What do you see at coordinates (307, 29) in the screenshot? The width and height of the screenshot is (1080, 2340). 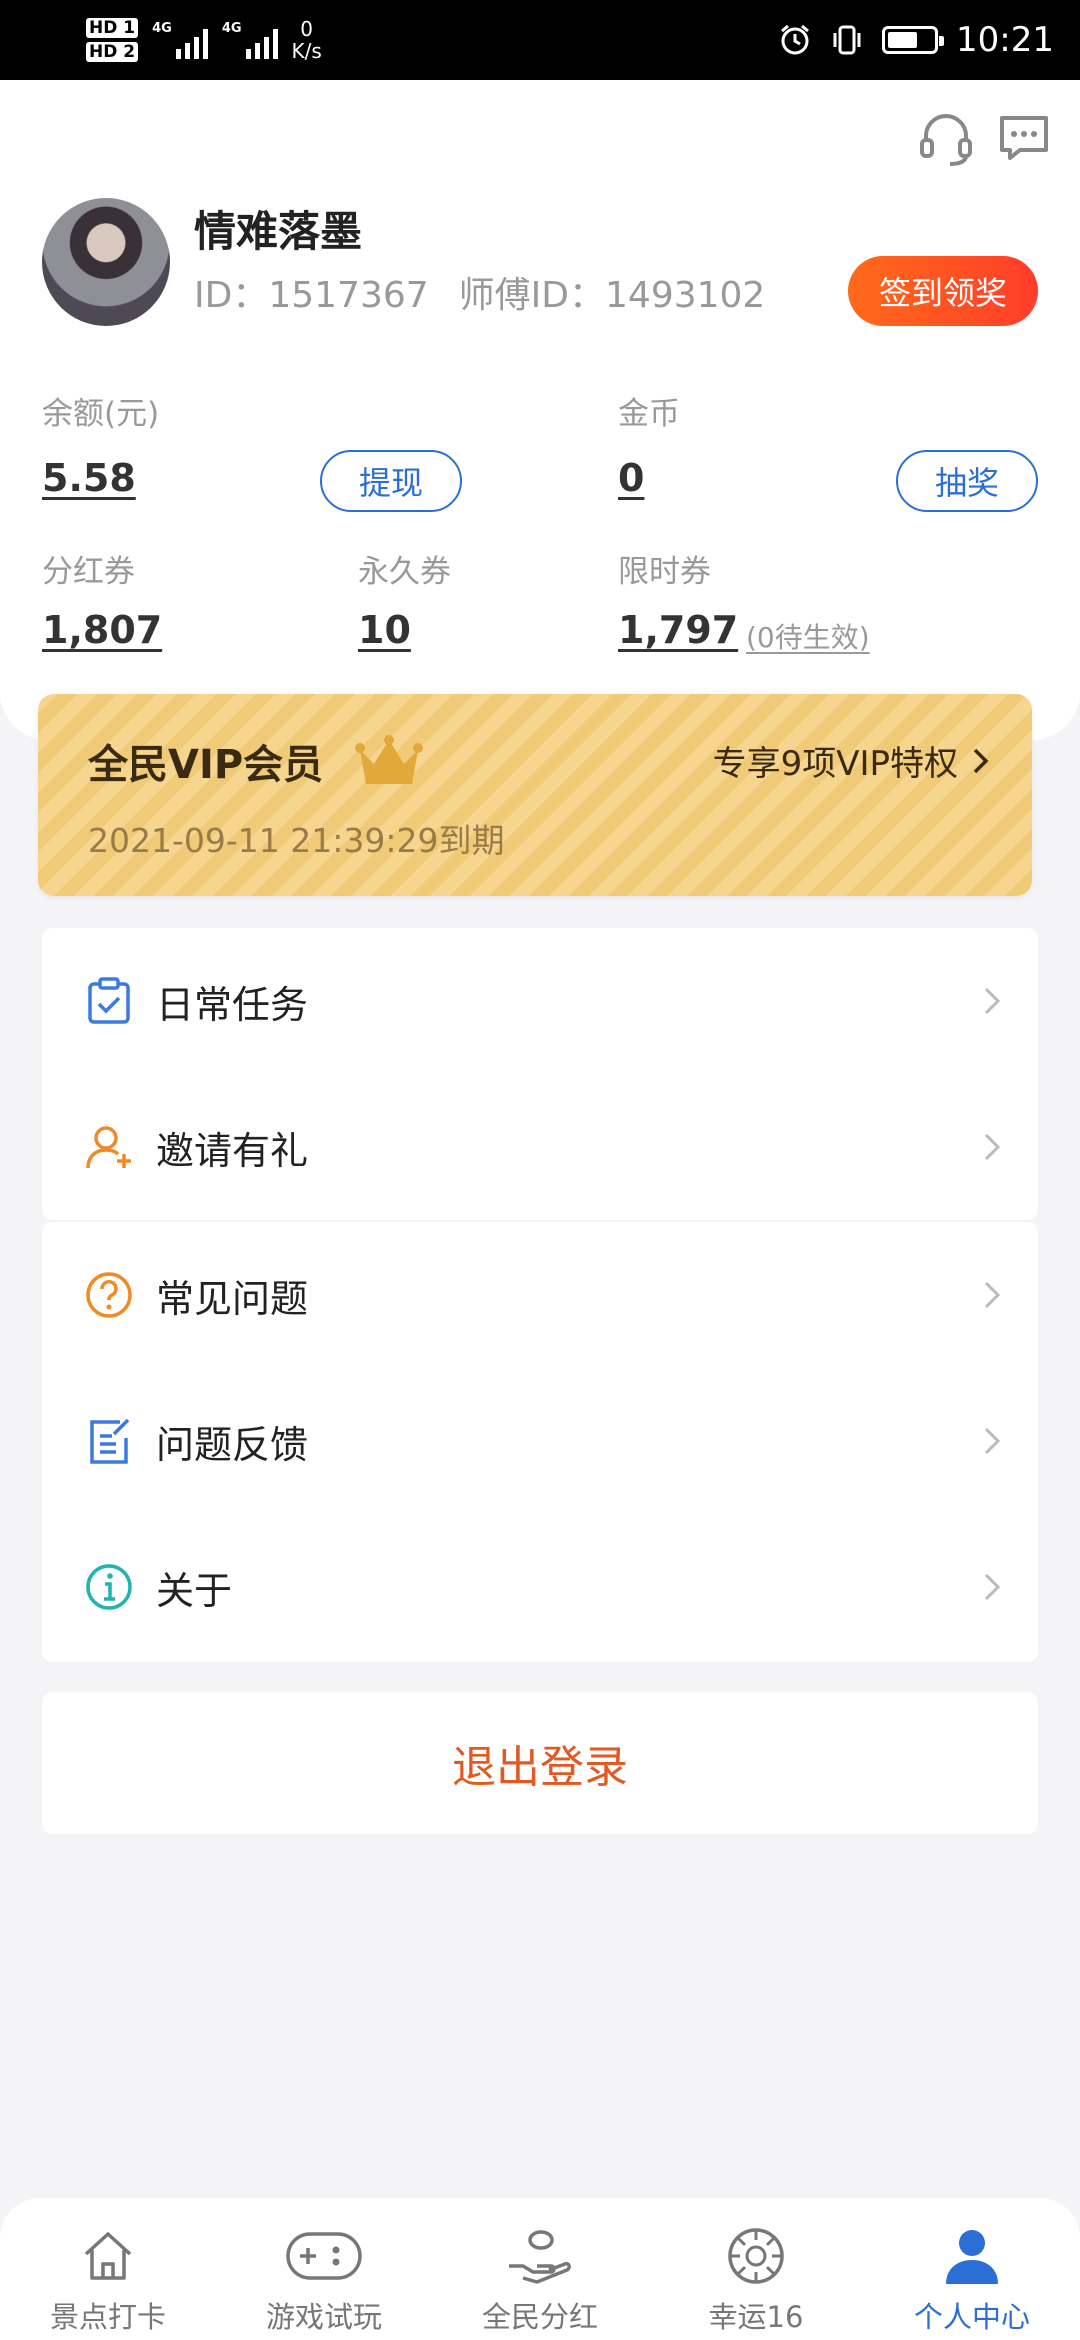 I see `speed-value: 0` at bounding box center [307, 29].